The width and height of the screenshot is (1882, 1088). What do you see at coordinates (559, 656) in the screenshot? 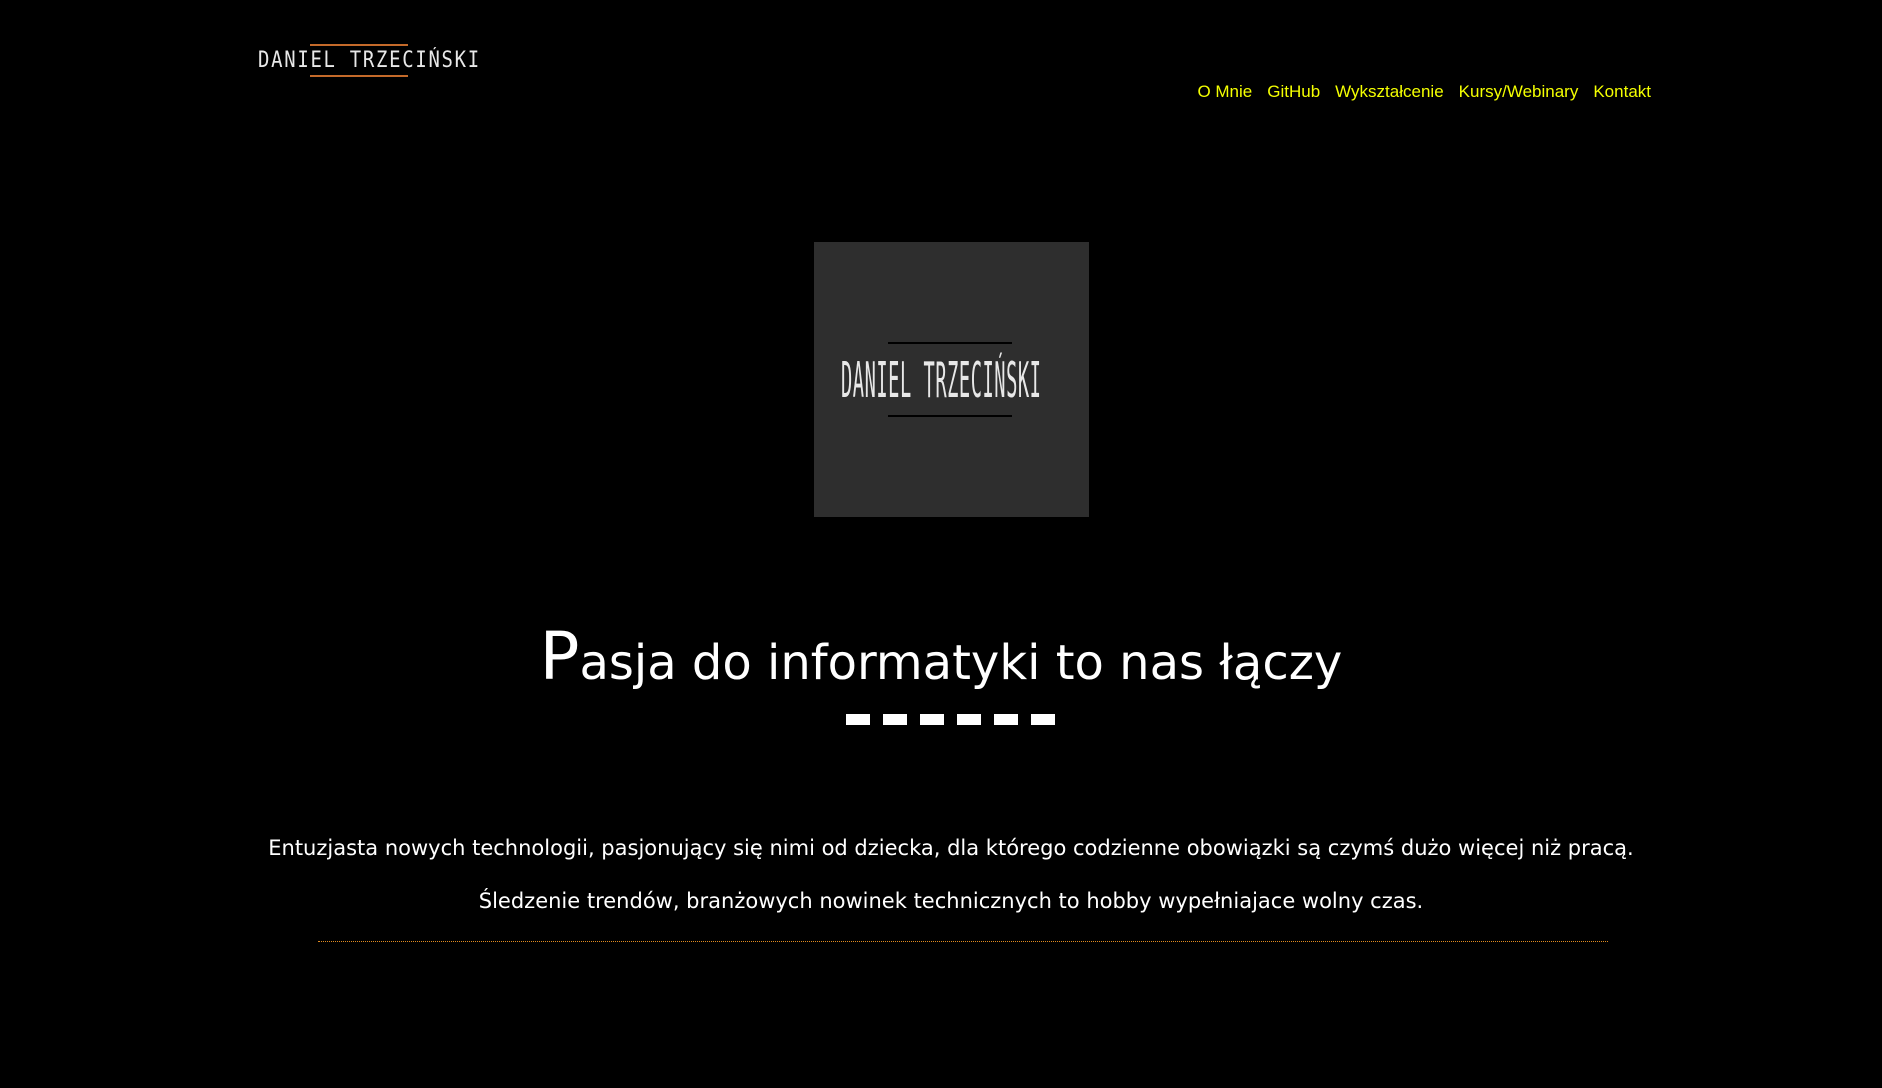
I see `hero-headline-initial: P` at bounding box center [559, 656].